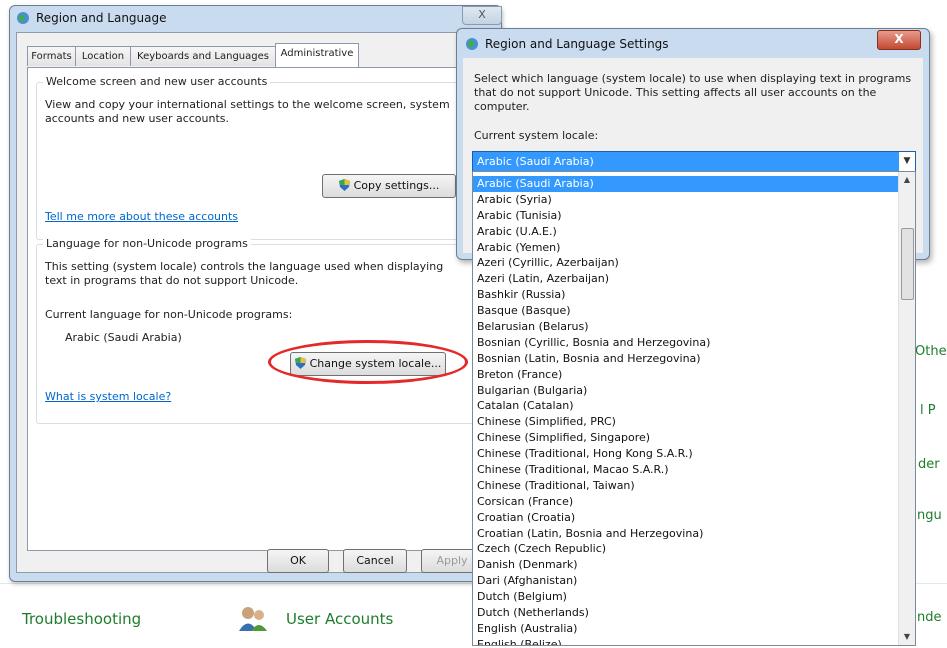 This screenshot has width=947, height=648. I want to click on locale-option: Bashkir (Russia), so click(686, 295).